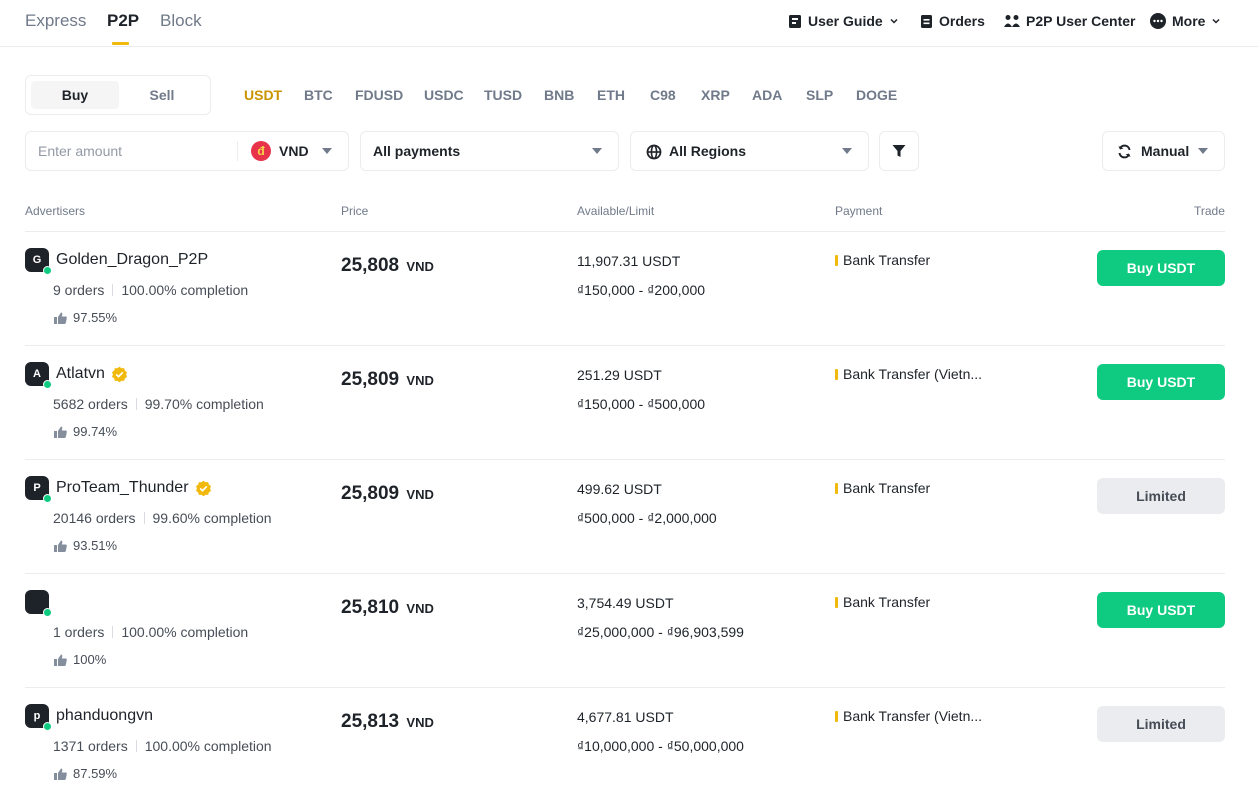 This screenshot has width=1258, height=787. What do you see at coordinates (1185, 21) in the screenshot?
I see `more-menu: More` at bounding box center [1185, 21].